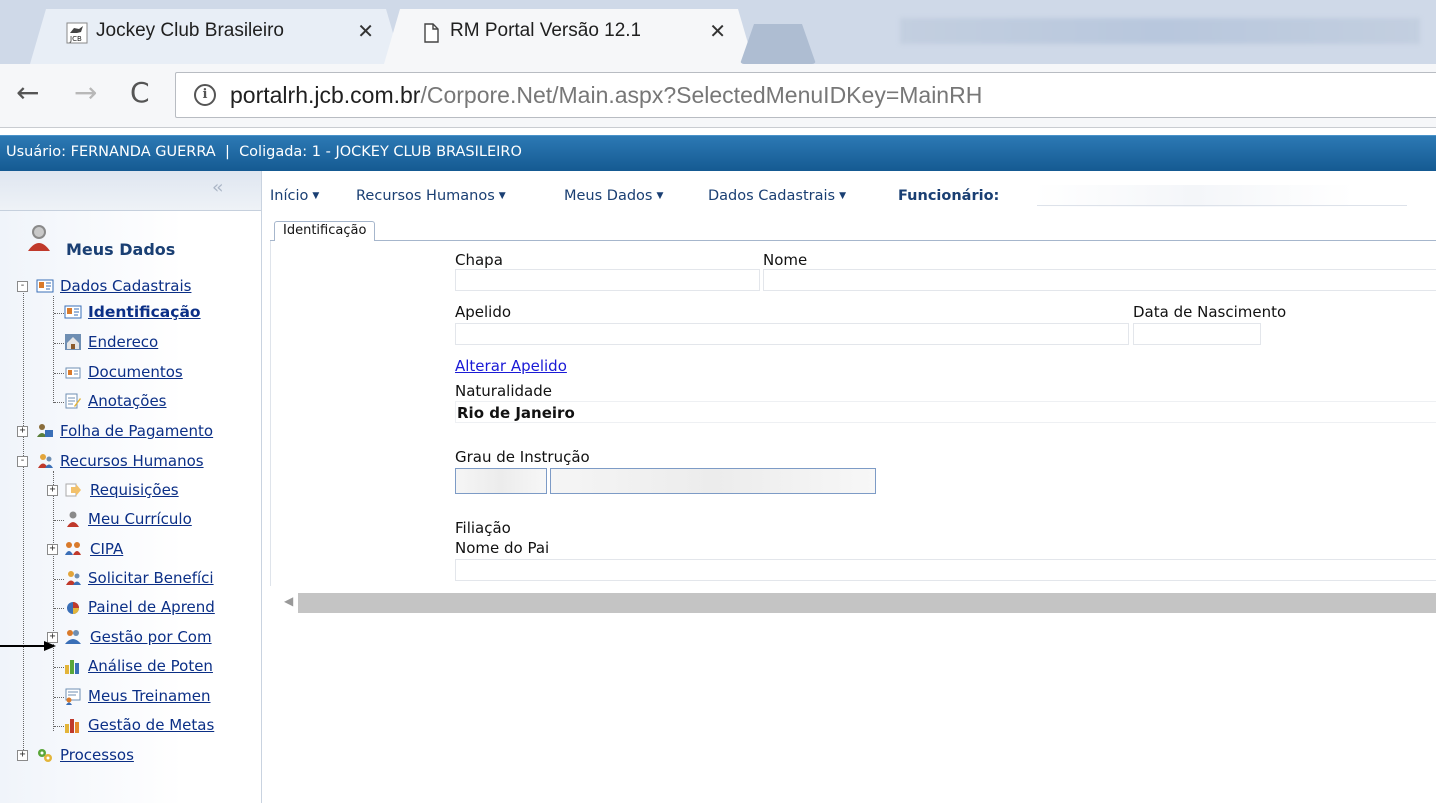 The height and width of the screenshot is (803, 1436). Describe the element at coordinates (162, 345) in the screenshot. I see `sidebar-item-endereco: Endereco` at that location.